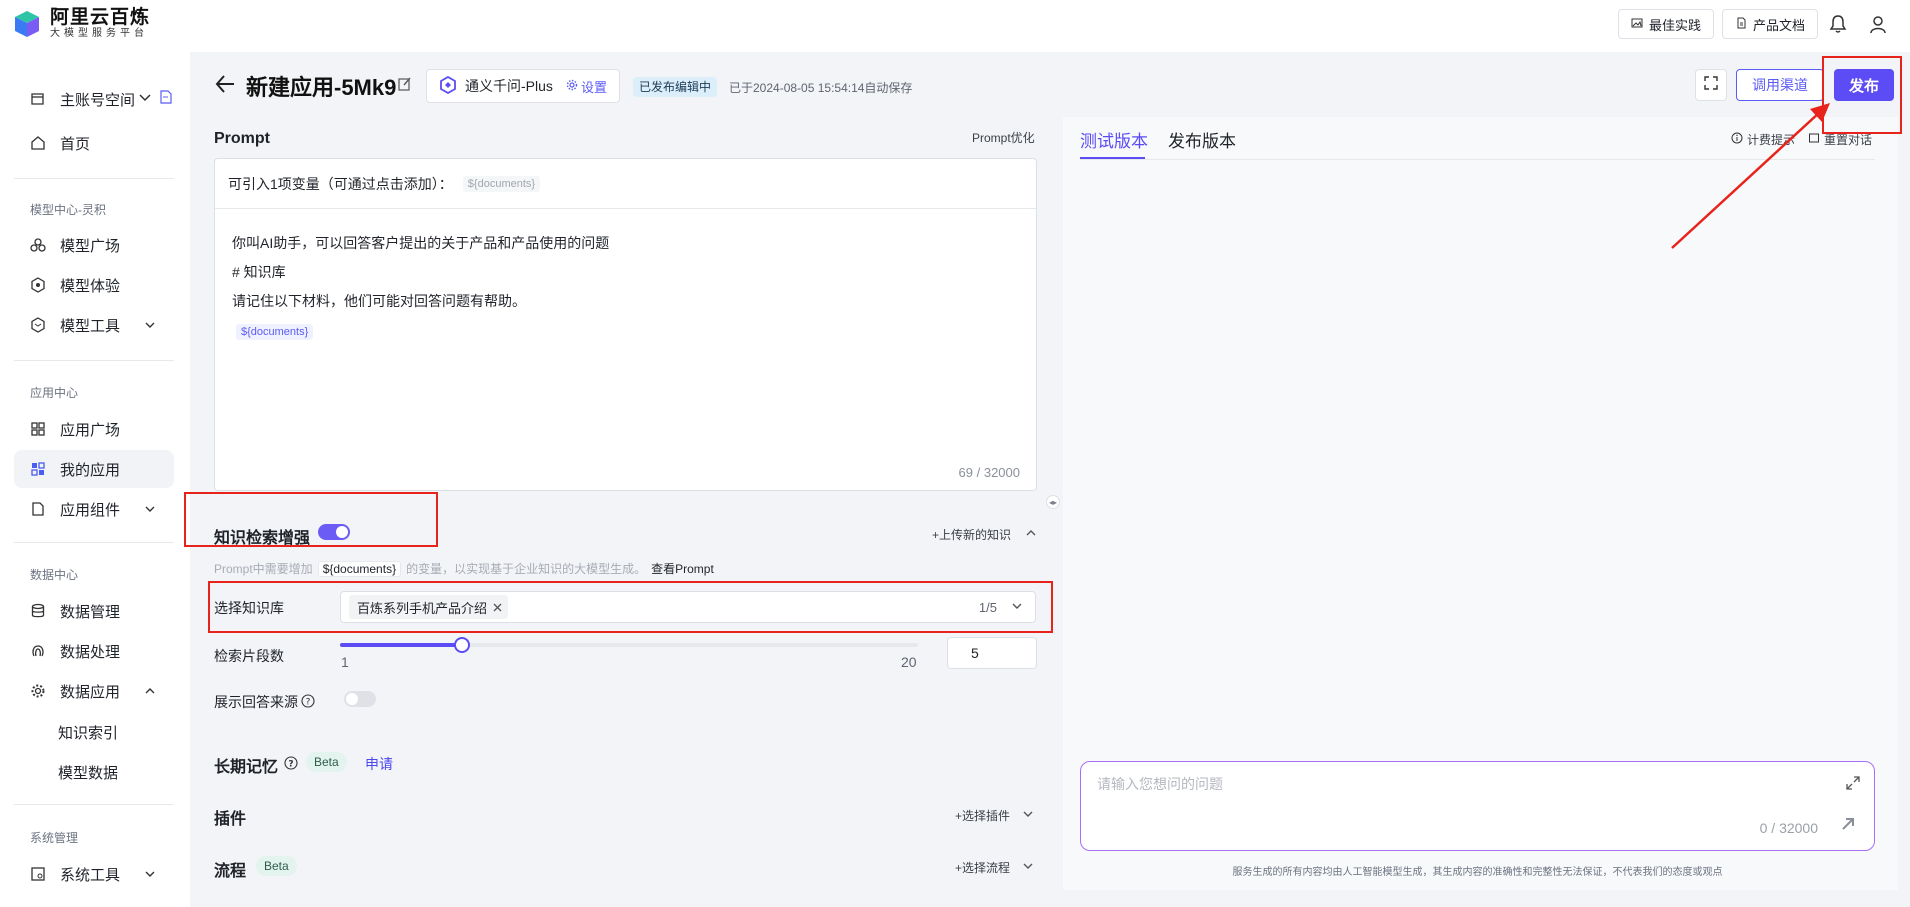 This screenshot has width=1910, height=907. What do you see at coordinates (326, 762) in the screenshot?
I see `beta-badge: Beta` at bounding box center [326, 762].